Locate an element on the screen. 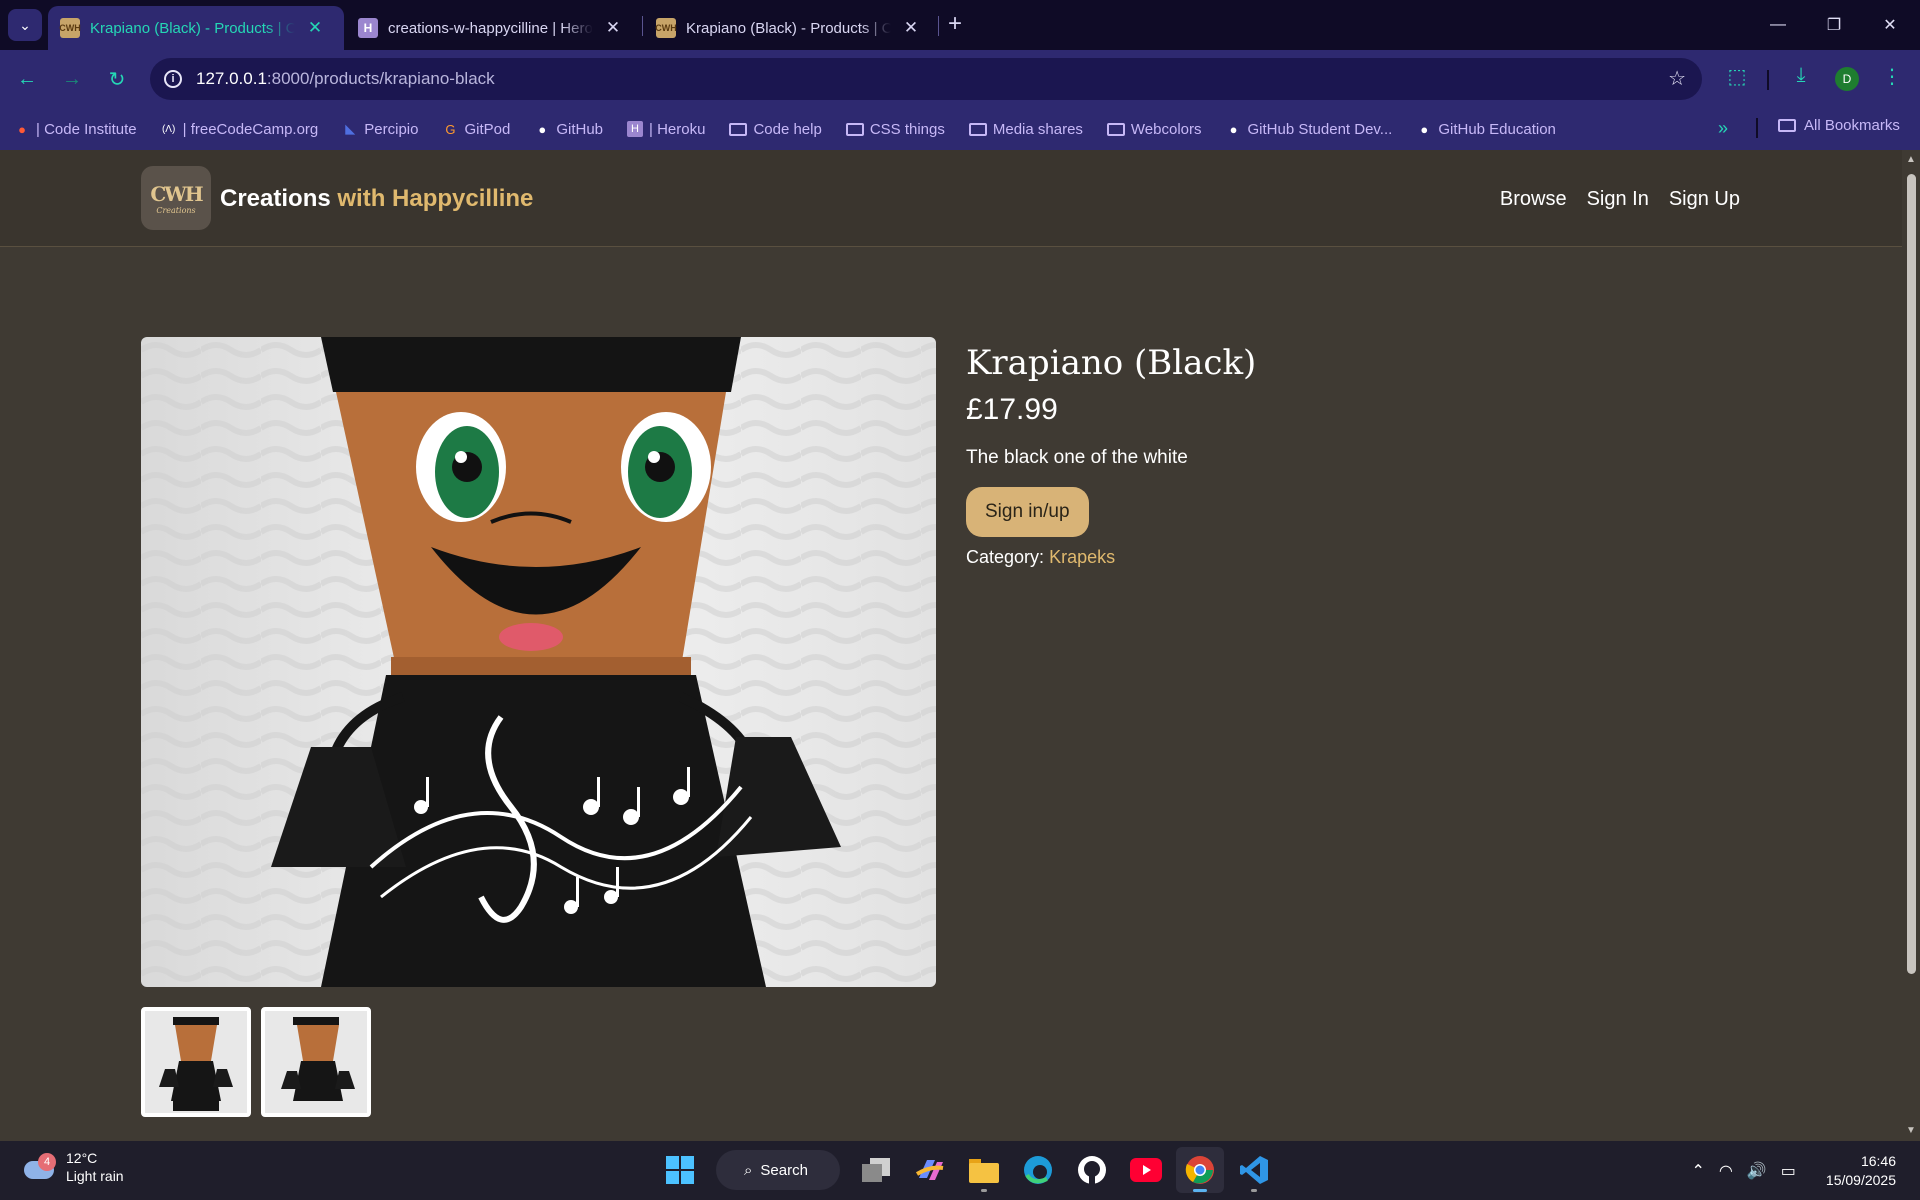 The image size is (1920, 1200). weather-widget: 4 12°C Light rain is located at coordinates (74, 1167).